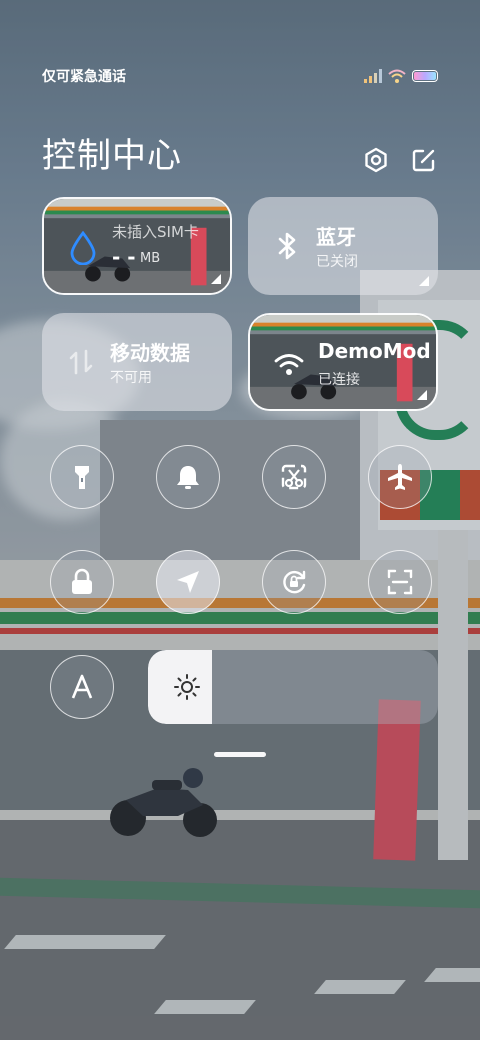  Describe the element at coordinates (81, 362) in the screenshot. I see `mobile-data-icon` at that location.